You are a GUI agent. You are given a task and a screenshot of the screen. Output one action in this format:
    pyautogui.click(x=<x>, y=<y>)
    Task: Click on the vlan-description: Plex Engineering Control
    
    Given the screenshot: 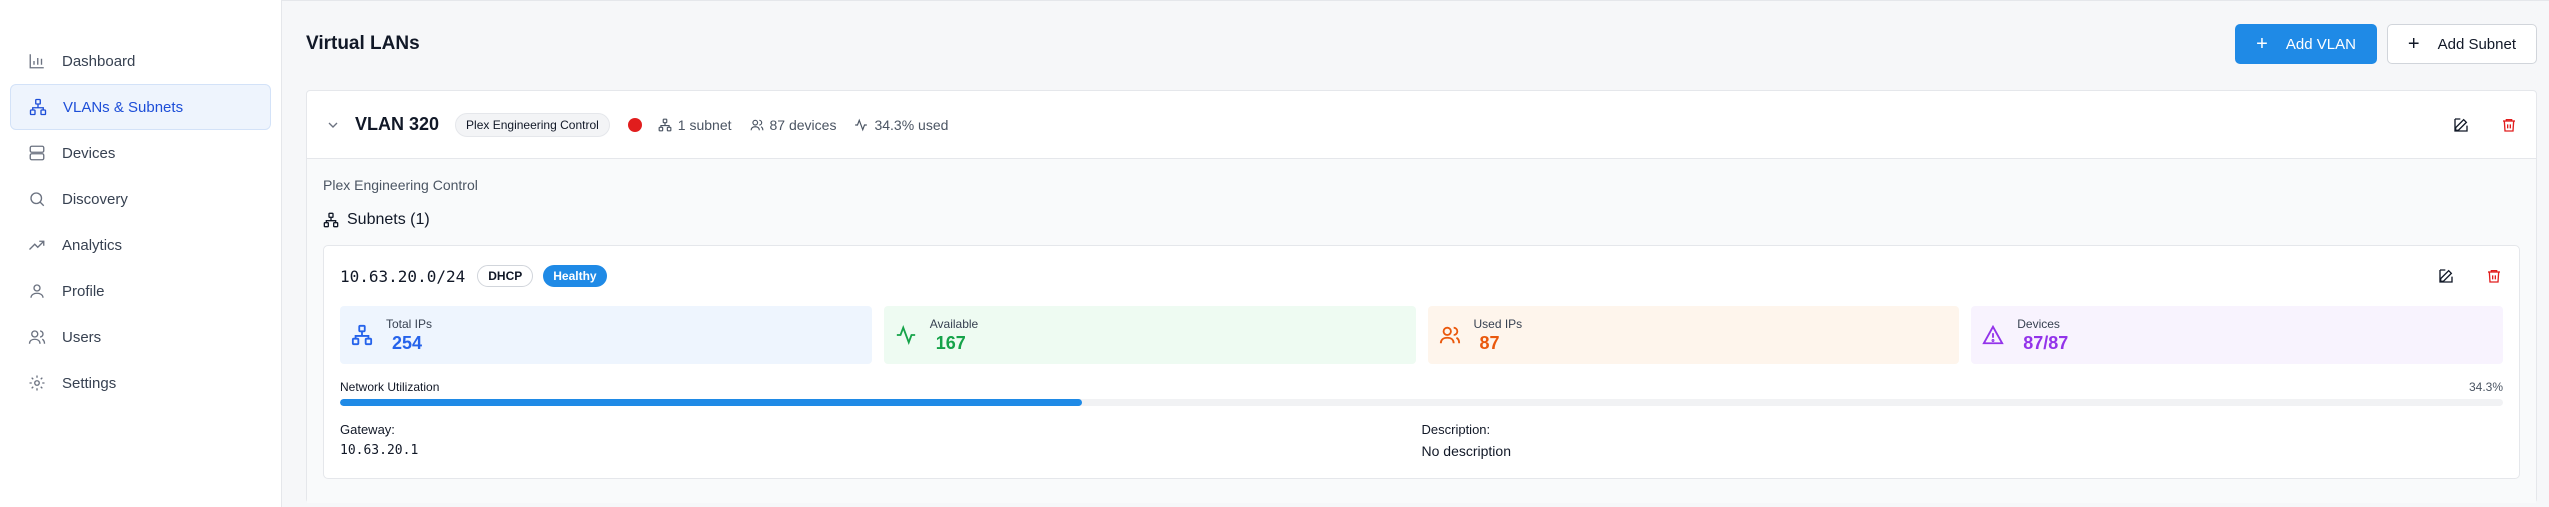 What is the action you would take?
    pyautogui.click(x=400, y=185)
    